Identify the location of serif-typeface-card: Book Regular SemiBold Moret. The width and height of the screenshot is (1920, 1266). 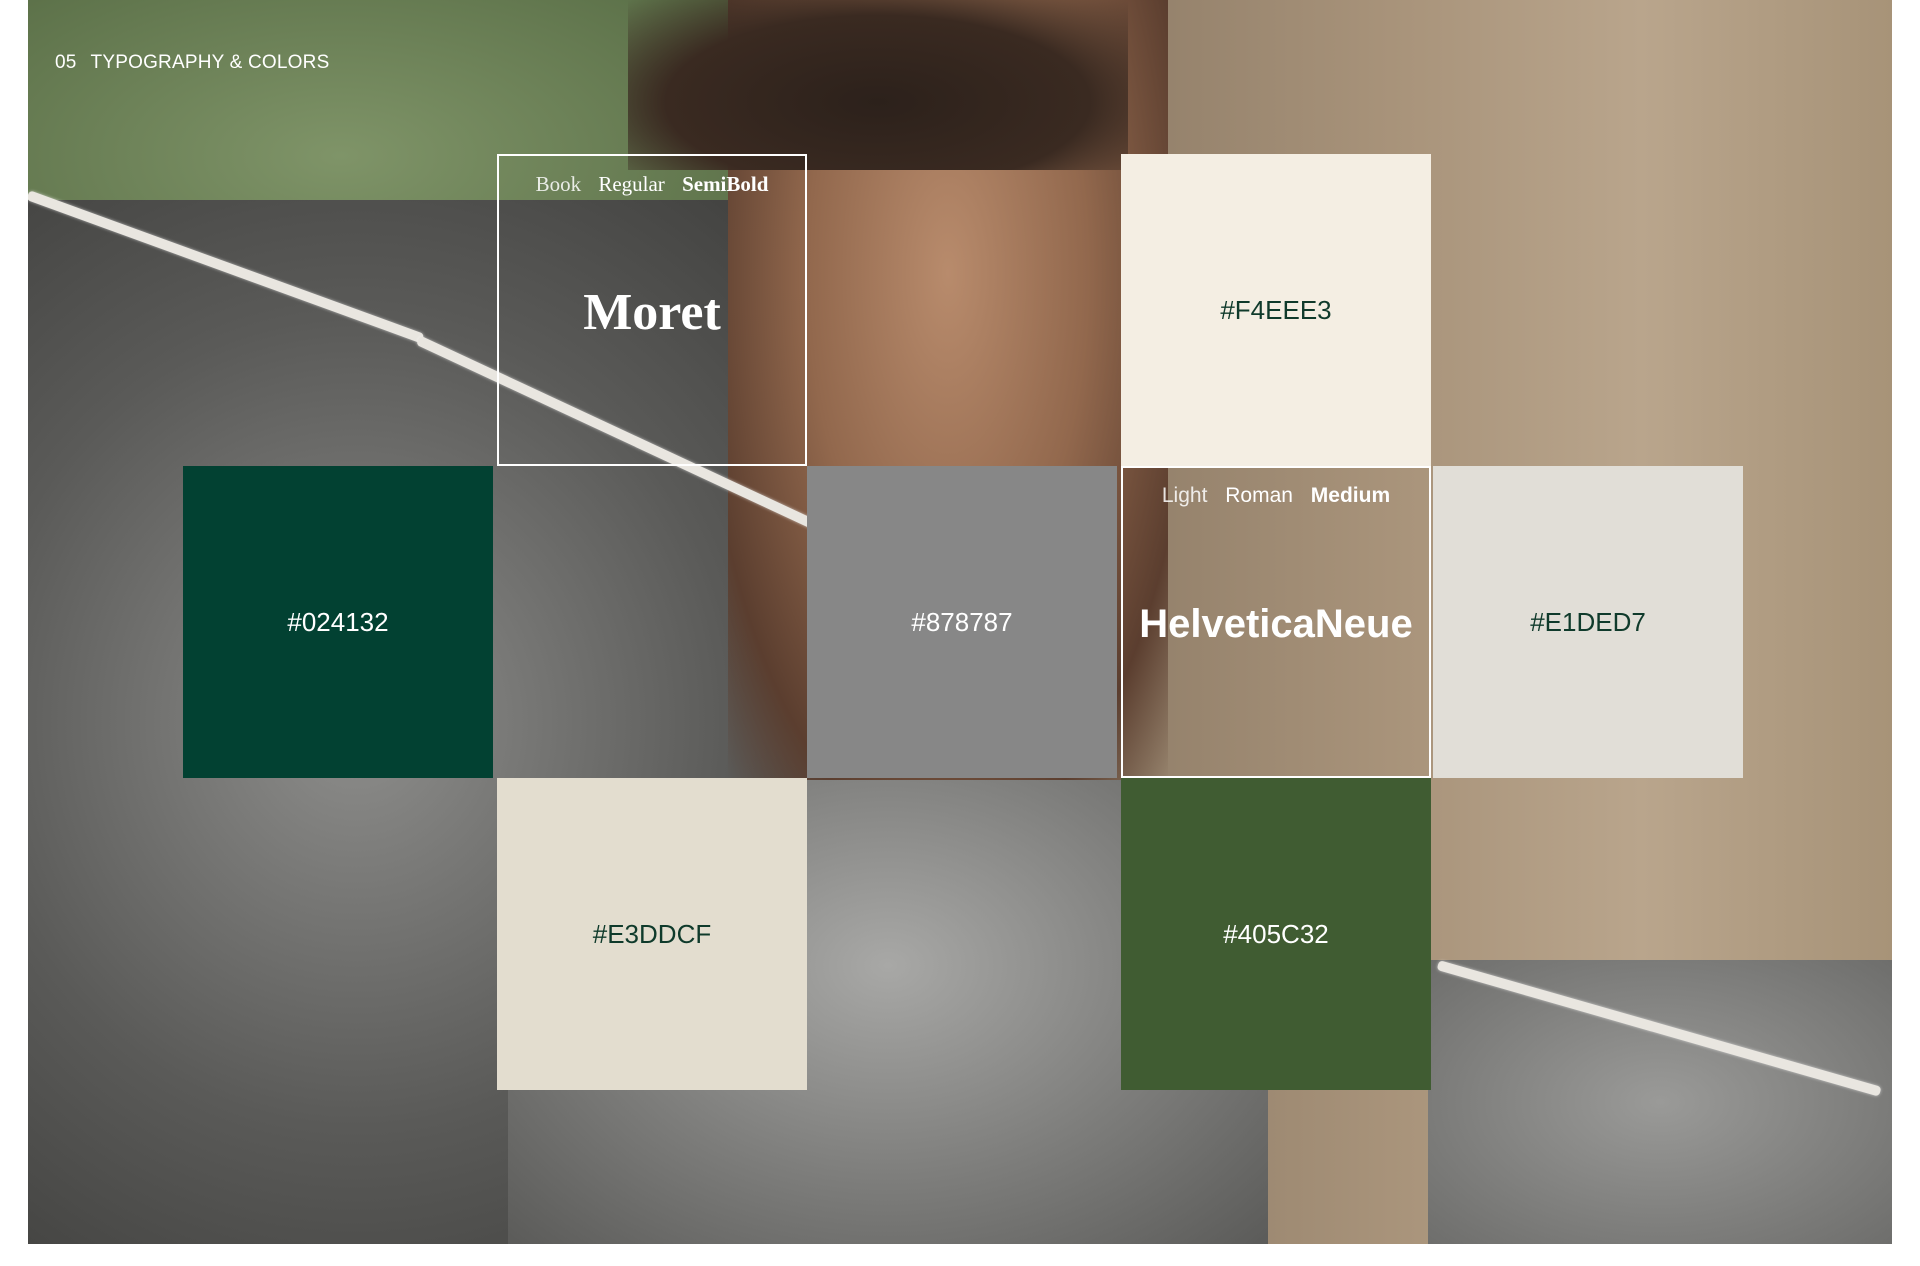
(652, 310).